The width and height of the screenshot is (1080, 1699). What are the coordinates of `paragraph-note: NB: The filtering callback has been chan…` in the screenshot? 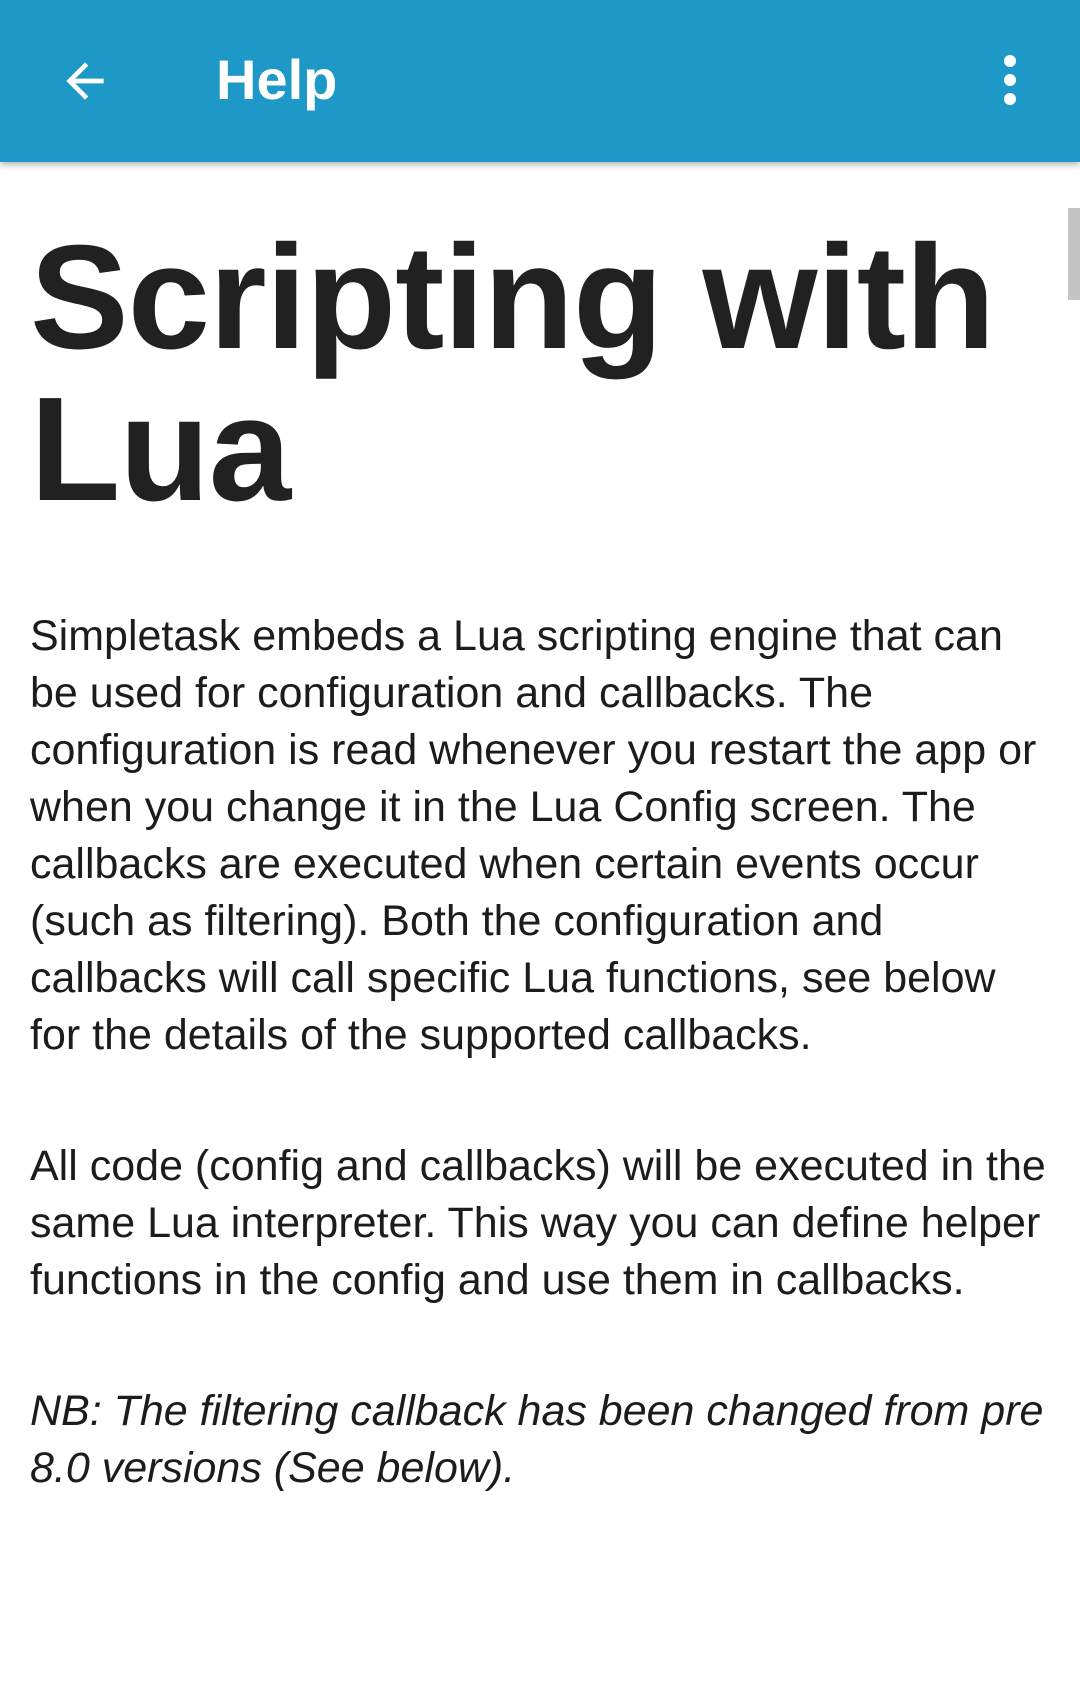 It's located at (537, 1439).